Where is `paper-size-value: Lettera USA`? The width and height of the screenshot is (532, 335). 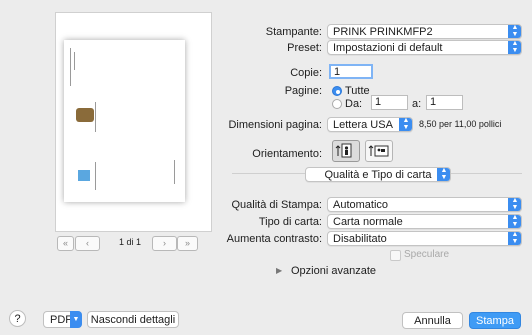
paper-size-value: Lettera USA is located at coordinates (363, 125).